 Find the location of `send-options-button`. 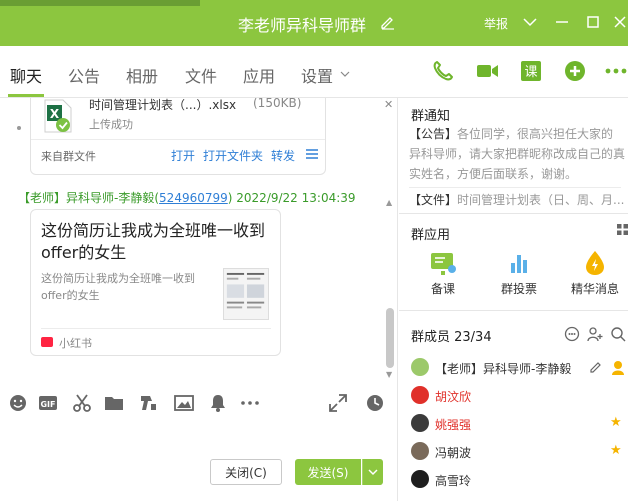

send-options-button is located at coordinates (372, 472).